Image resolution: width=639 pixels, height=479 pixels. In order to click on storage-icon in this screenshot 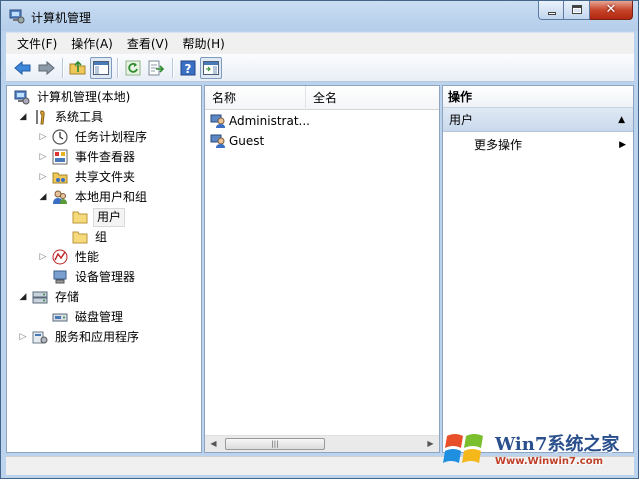, I will do `click(40, 297)`.